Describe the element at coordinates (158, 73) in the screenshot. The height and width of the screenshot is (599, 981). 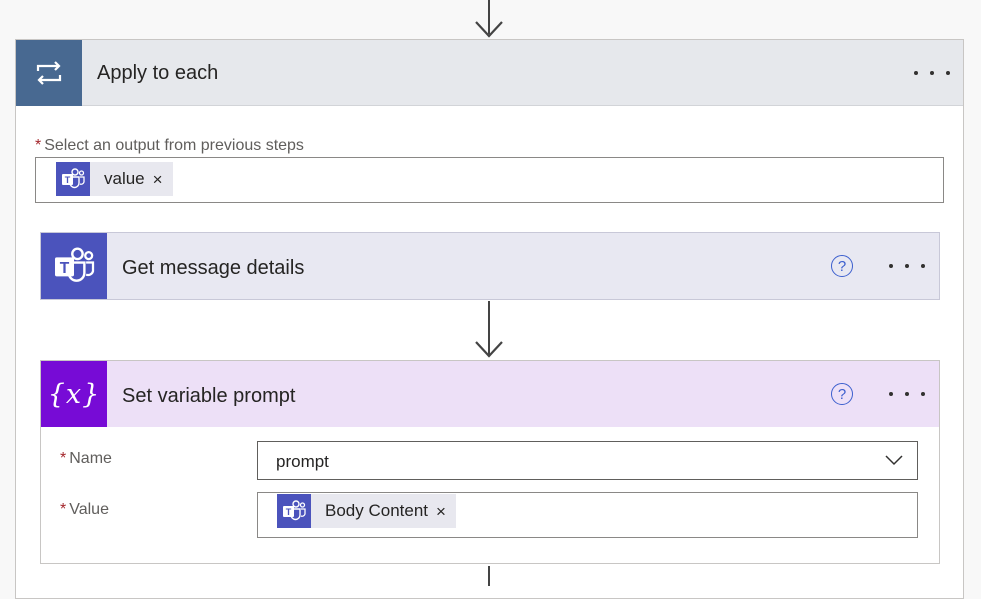
I see `apply-to-each-title: Apply to each` at that location.